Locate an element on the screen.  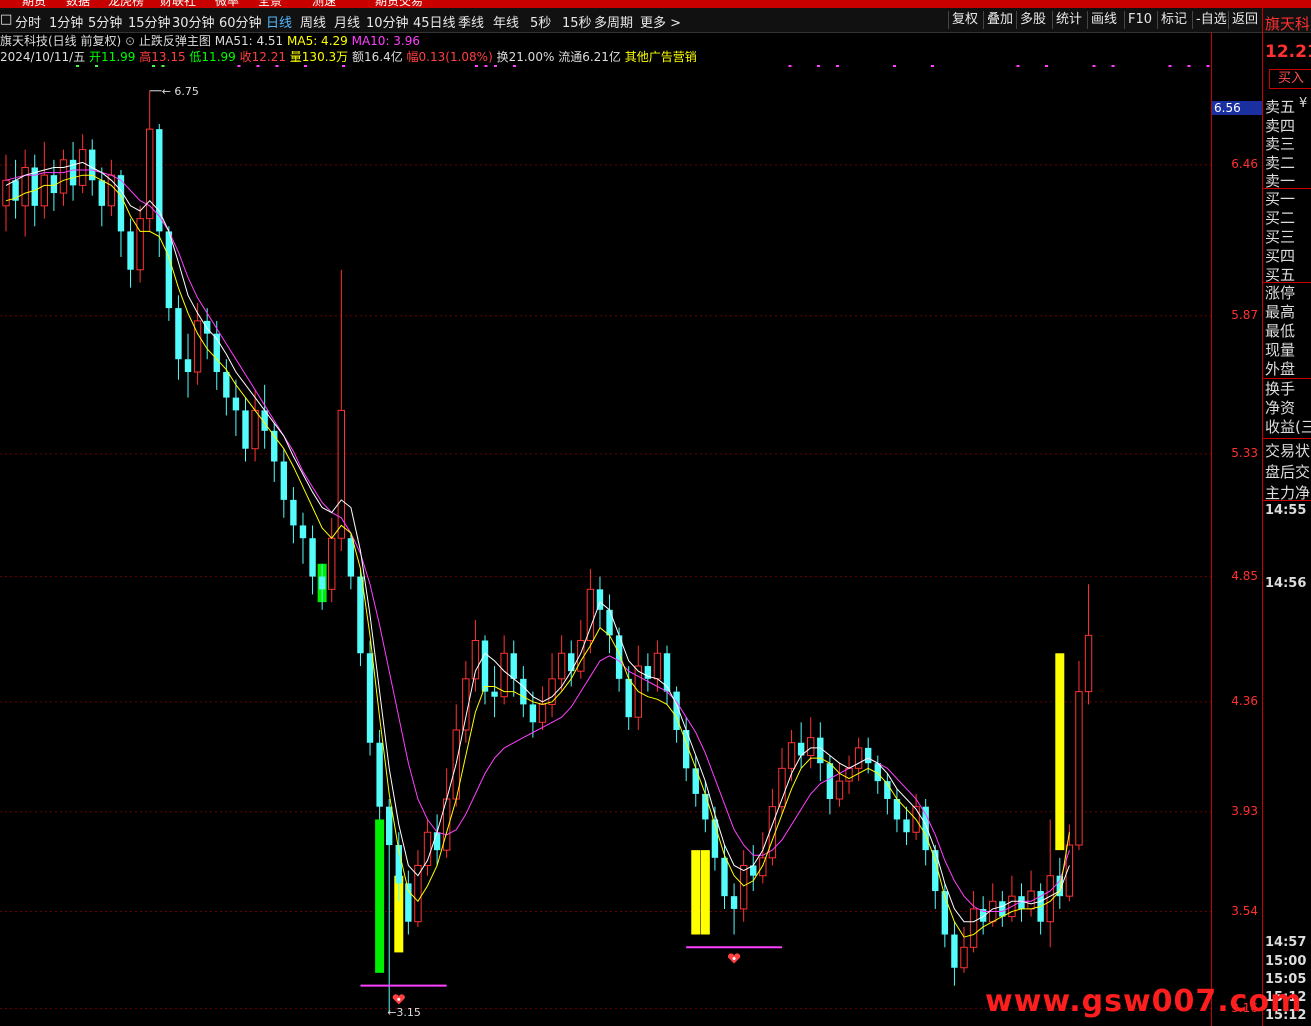
tab-13: 5秒 is located at coordinates (540, 21).